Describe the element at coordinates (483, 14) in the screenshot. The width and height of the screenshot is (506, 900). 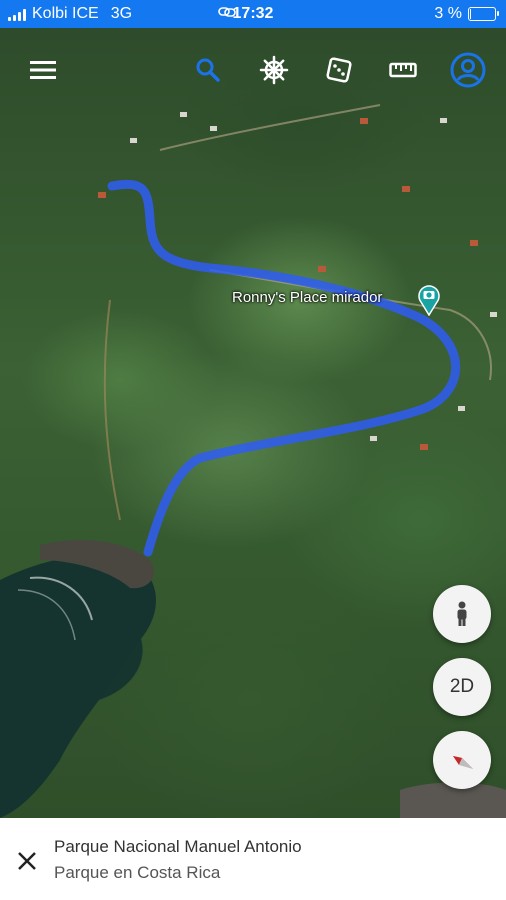
I see `battery-icon` at that location.